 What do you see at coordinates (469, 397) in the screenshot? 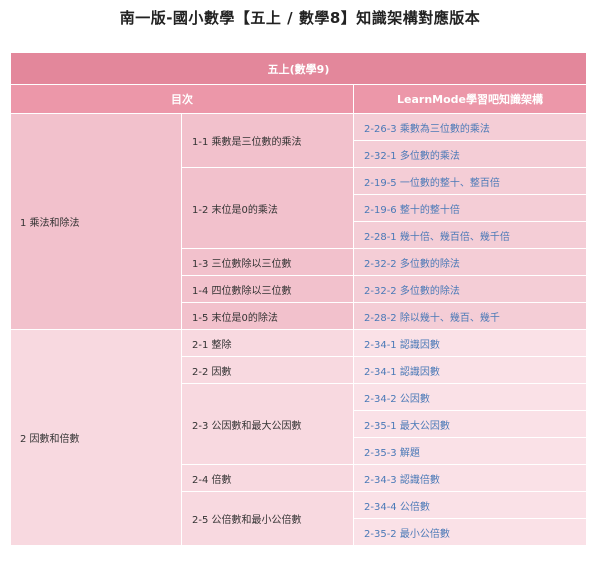
I see `knowledge-link-cell: 2-34-2 公因數` at bounding box center [469, 397].